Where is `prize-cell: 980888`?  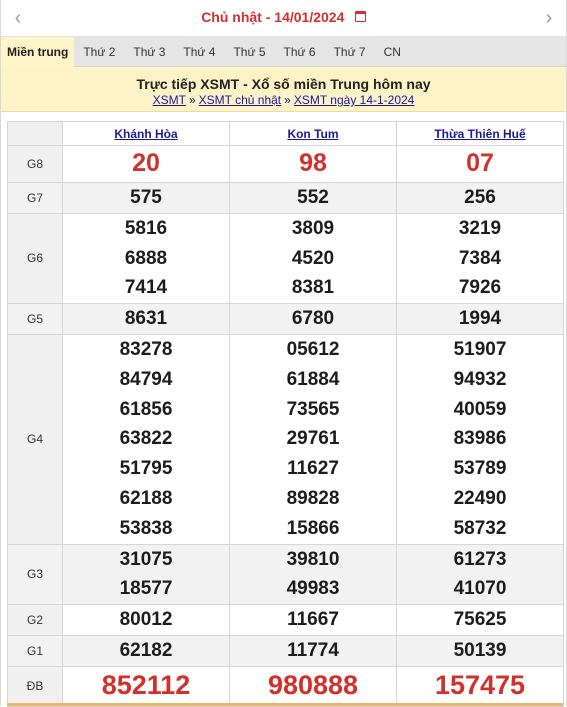 prize-cell: 980888 is located at coordinates (313, 686).